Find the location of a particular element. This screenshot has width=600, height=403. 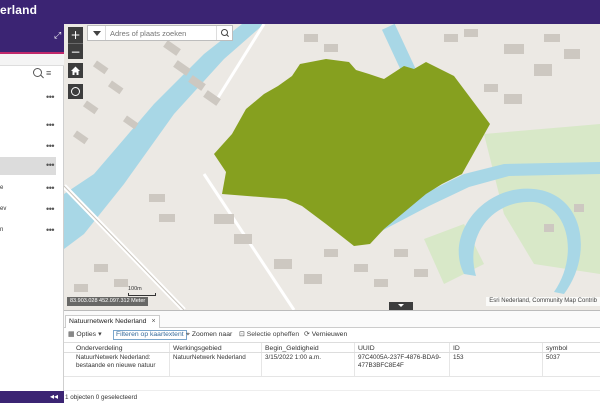

filter-icon: ≡ is located at coordinates (51, 73).